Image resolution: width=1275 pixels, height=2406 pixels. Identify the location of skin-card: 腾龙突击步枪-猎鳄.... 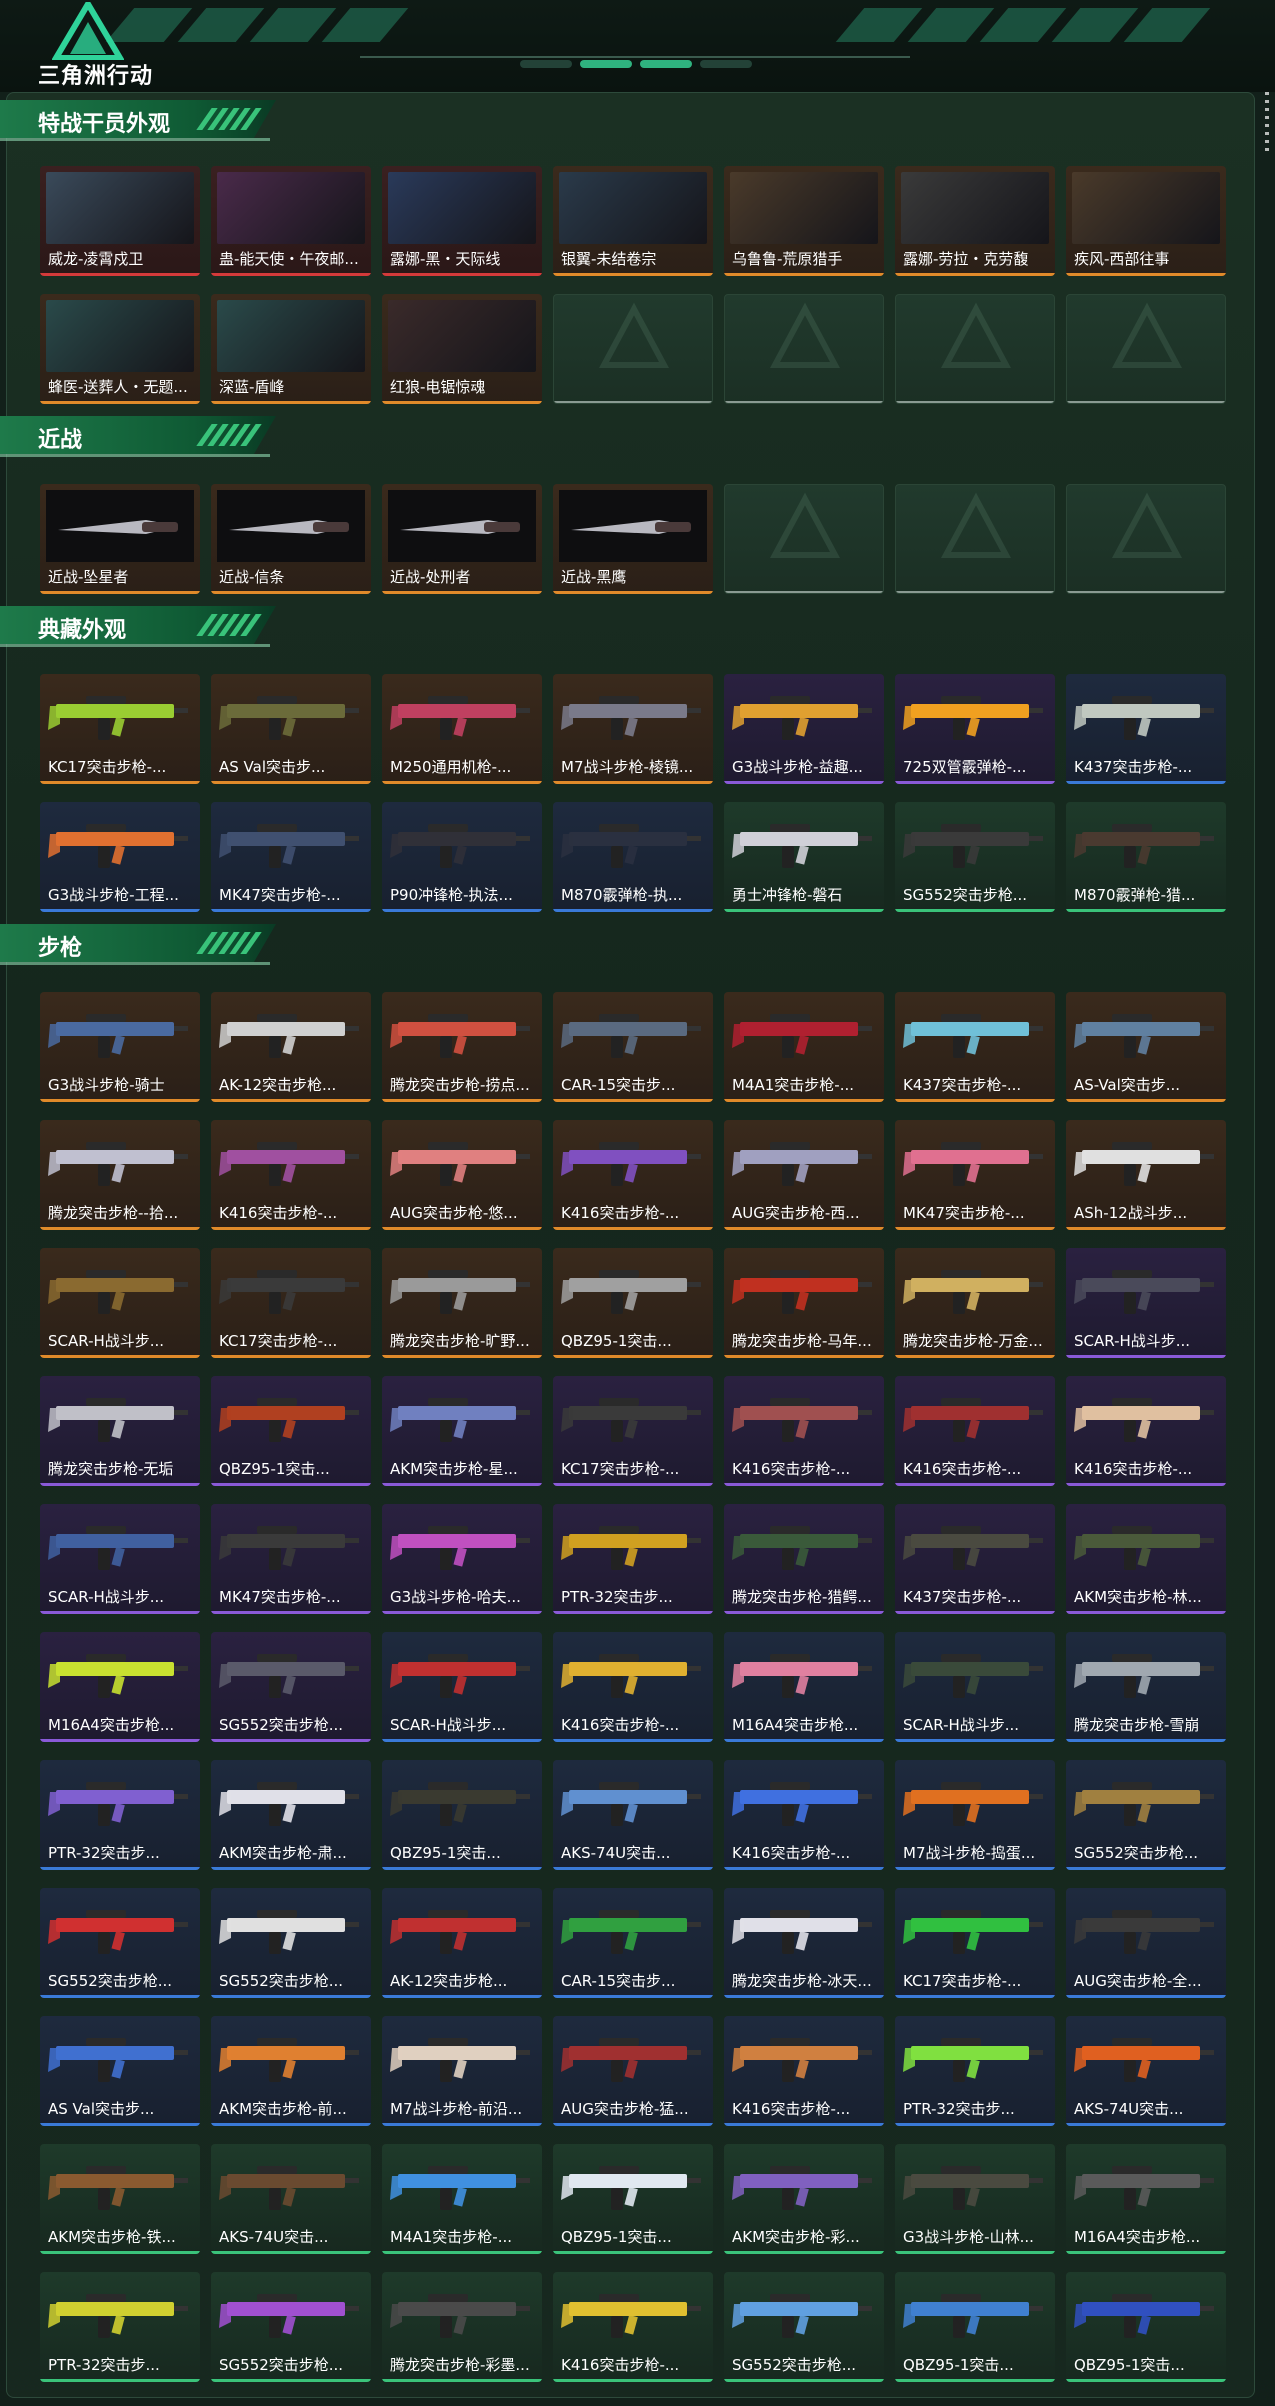
(804, 1559).